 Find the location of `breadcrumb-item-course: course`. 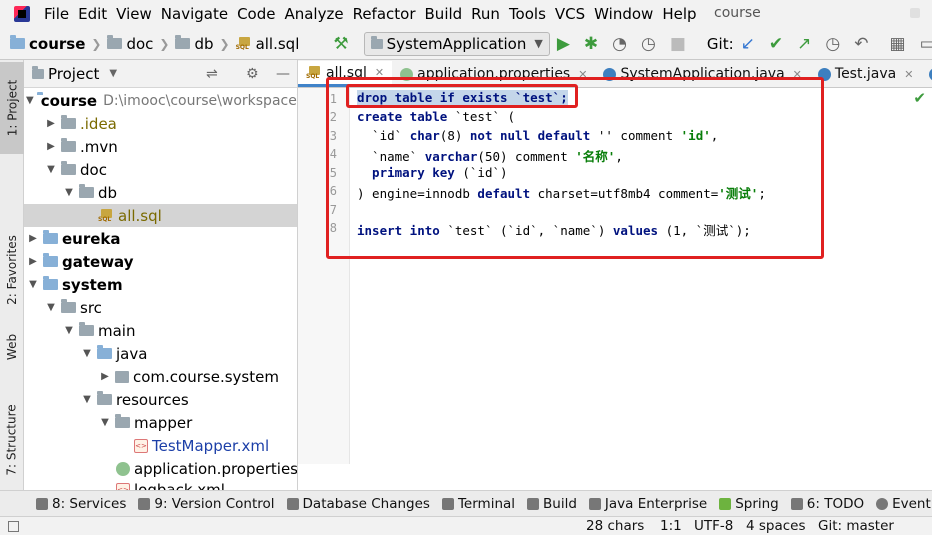

breadcrumb-item-course: course is located at coordinates (57, 44).